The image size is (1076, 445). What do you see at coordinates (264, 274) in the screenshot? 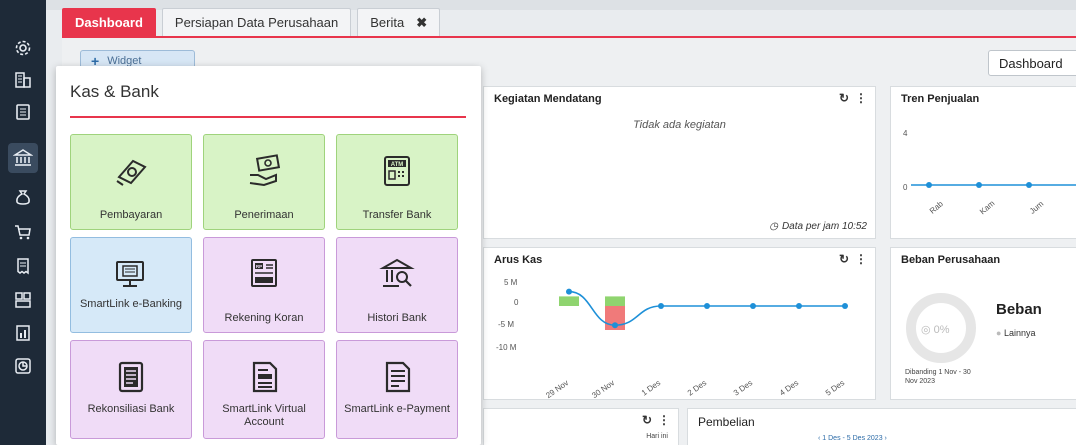
I see `statement-icon: RP` at bounding box center [264, 274].